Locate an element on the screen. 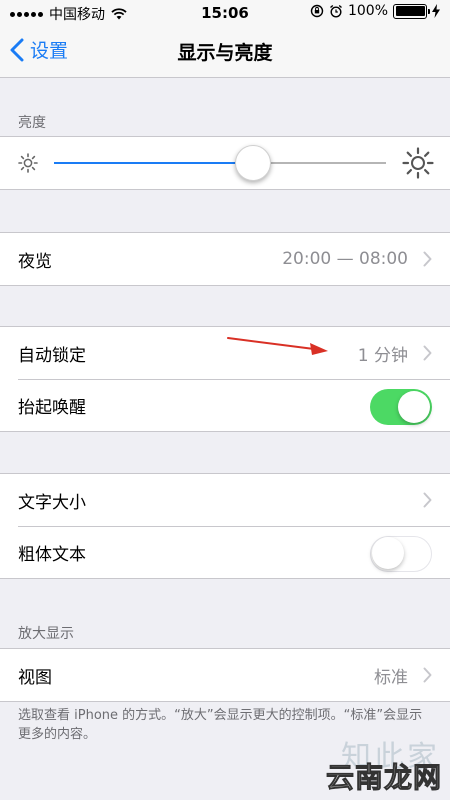 Image resolution: width=450 pixels, height=800 pixels. section-header-display-zoom: 放大显示 is located at coordinates (46, 634).